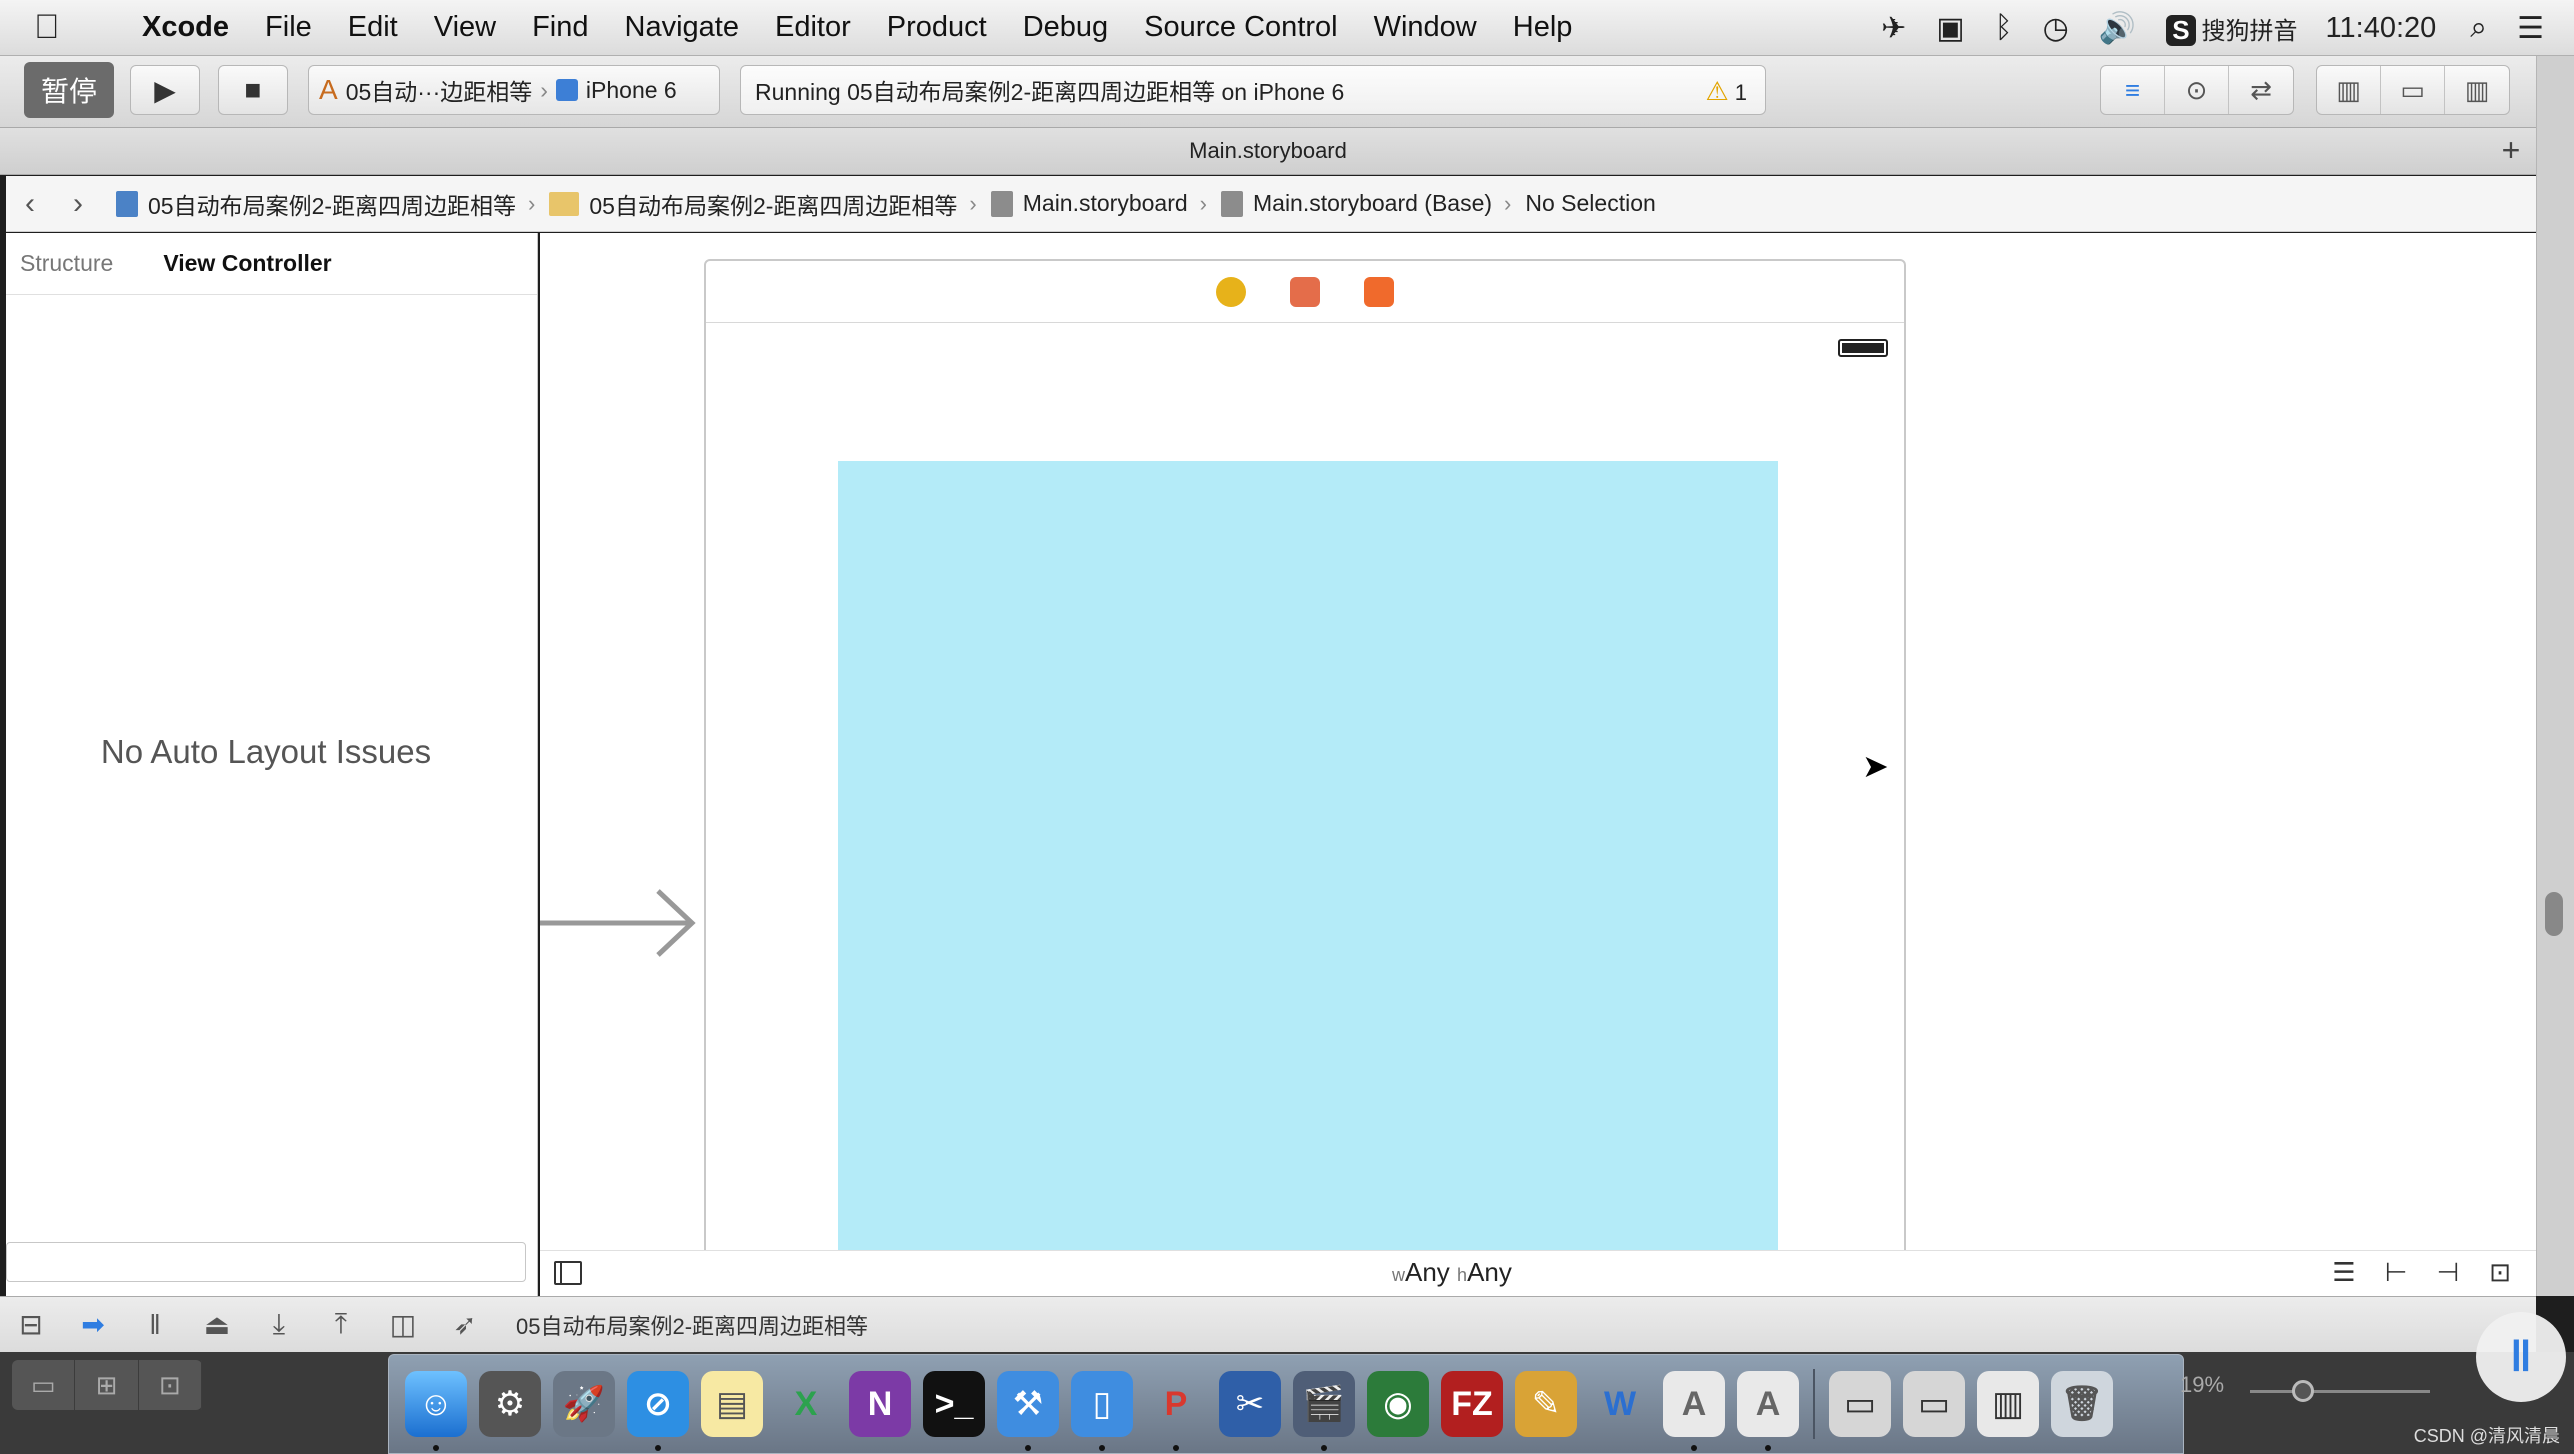  Describe the element at coordinates (2344, 1274) in the screenshot. I see `stack-icon: ☰` at that location.